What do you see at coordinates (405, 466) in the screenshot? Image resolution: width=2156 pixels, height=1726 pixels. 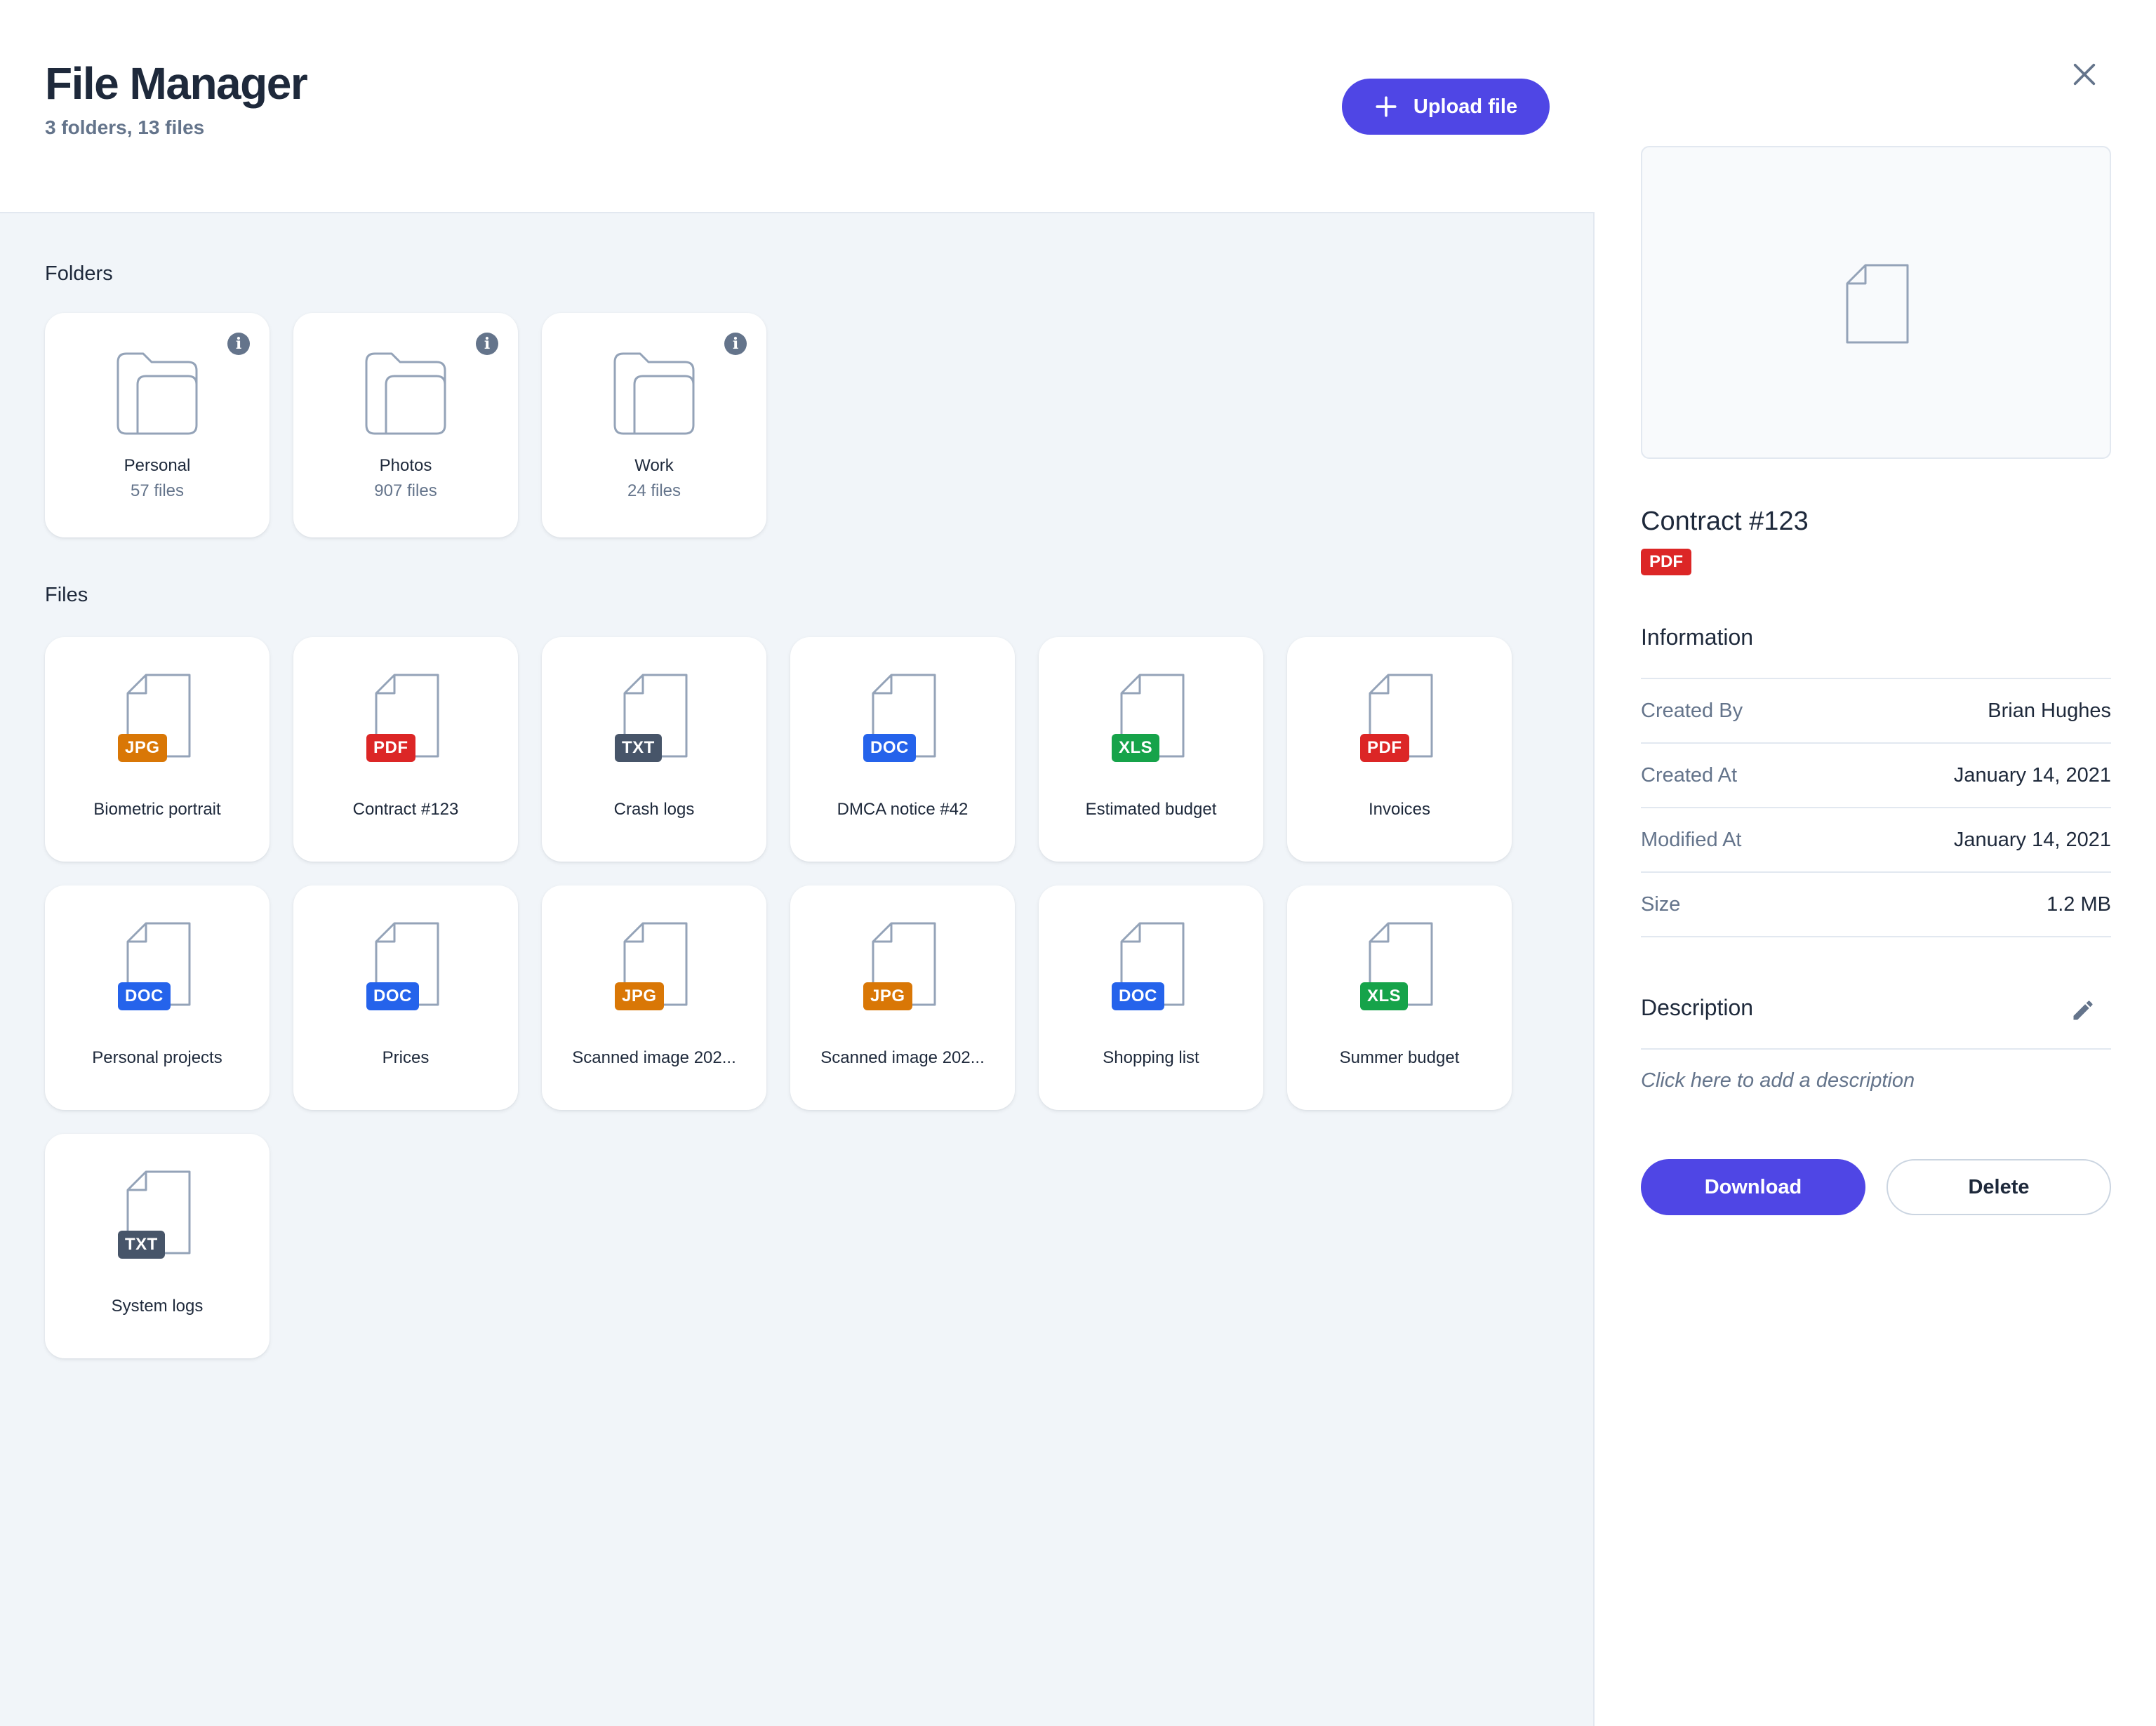 I see `folder-name: Photos` at bounding box center [405, 466].